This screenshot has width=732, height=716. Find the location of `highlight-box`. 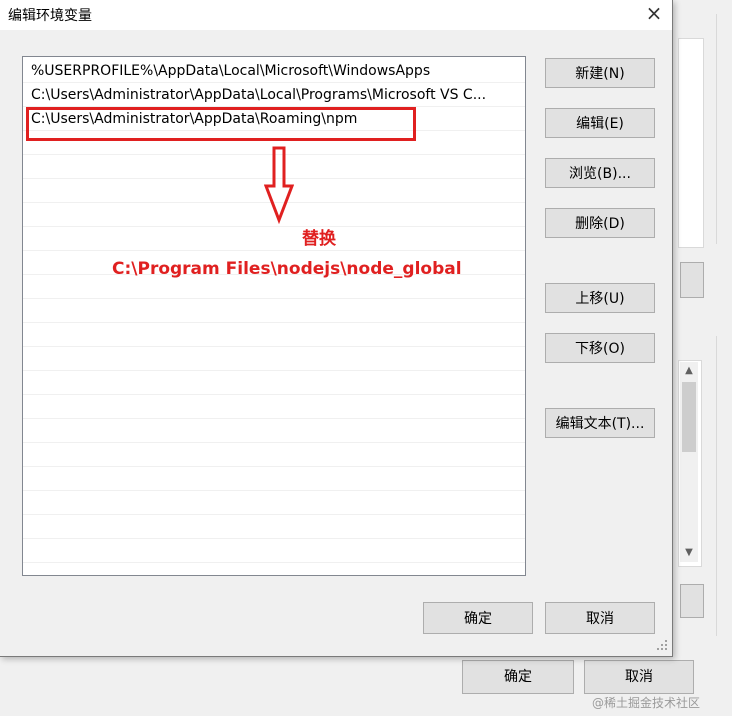

highlight-box is located at coordinates (221, 124).